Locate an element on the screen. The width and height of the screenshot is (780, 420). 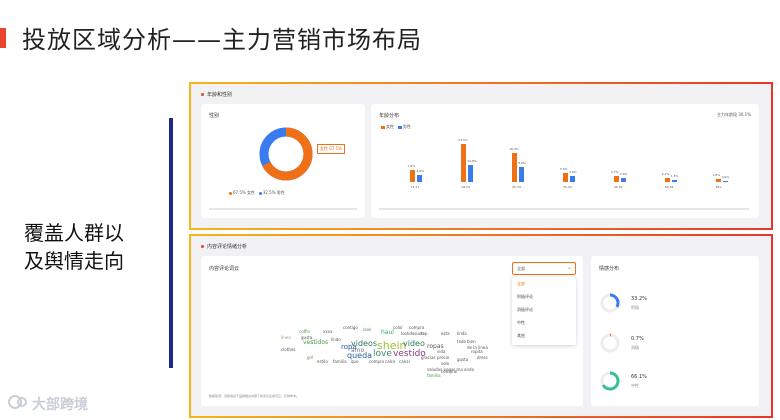
age-gender-section-label: 年龄和性别 is located at coordinates (216, 94).